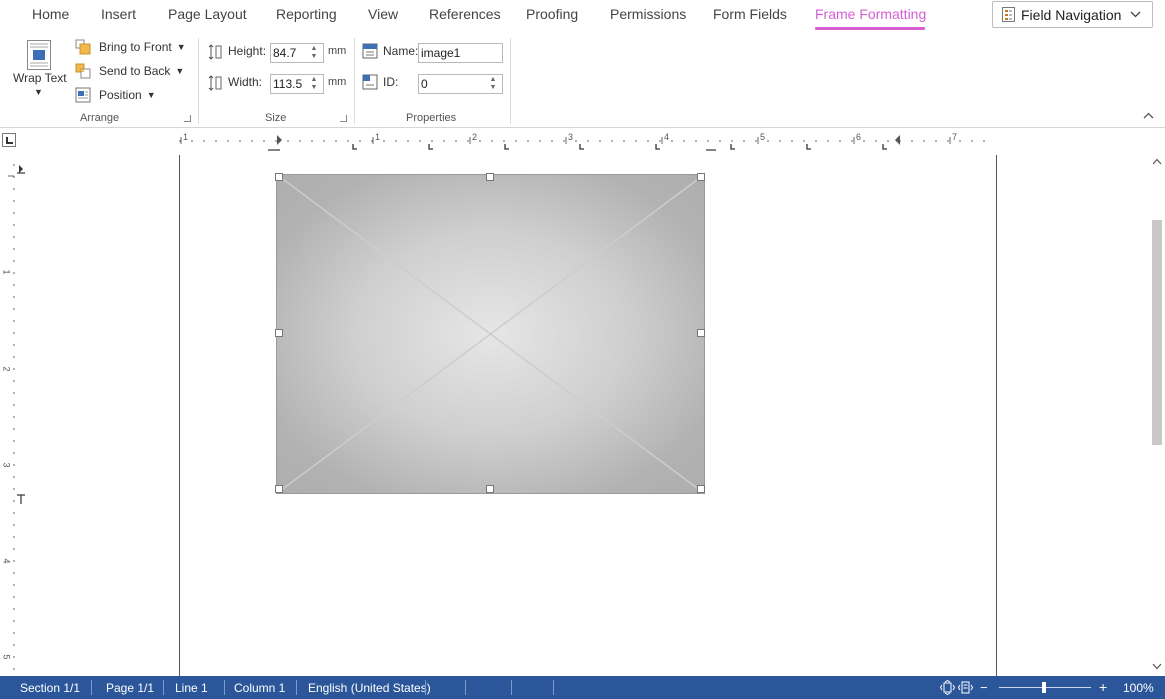  I want to click on height-spin-arrows: ▲ ▼, so click(314, 53).